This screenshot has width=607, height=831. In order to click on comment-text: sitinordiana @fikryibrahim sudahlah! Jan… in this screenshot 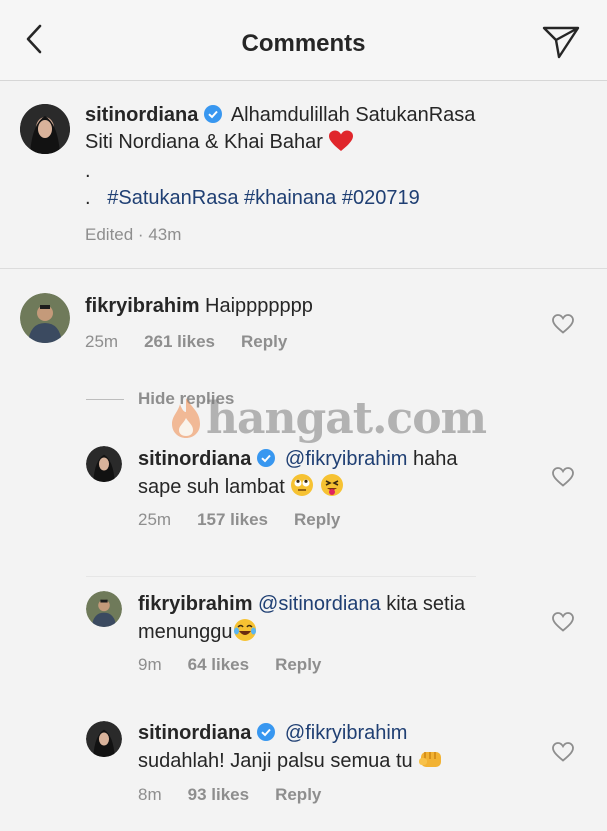, I will do `click(348, 747)`.